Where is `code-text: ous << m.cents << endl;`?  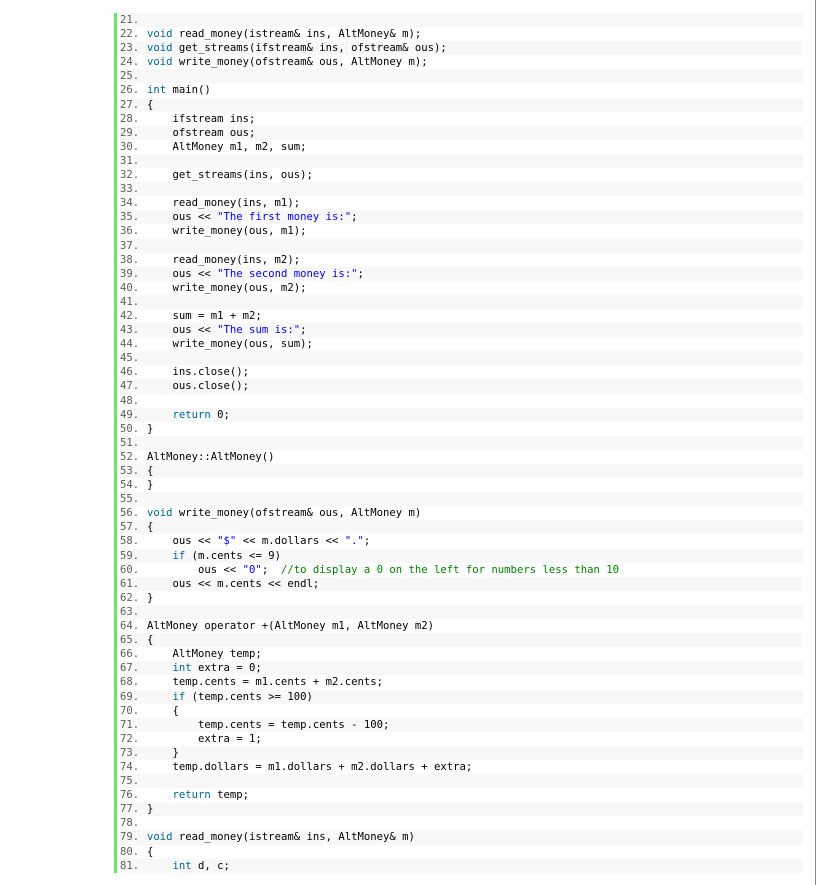
code-text: ous << m.cents << endl; is located at coordinates (233, 583).